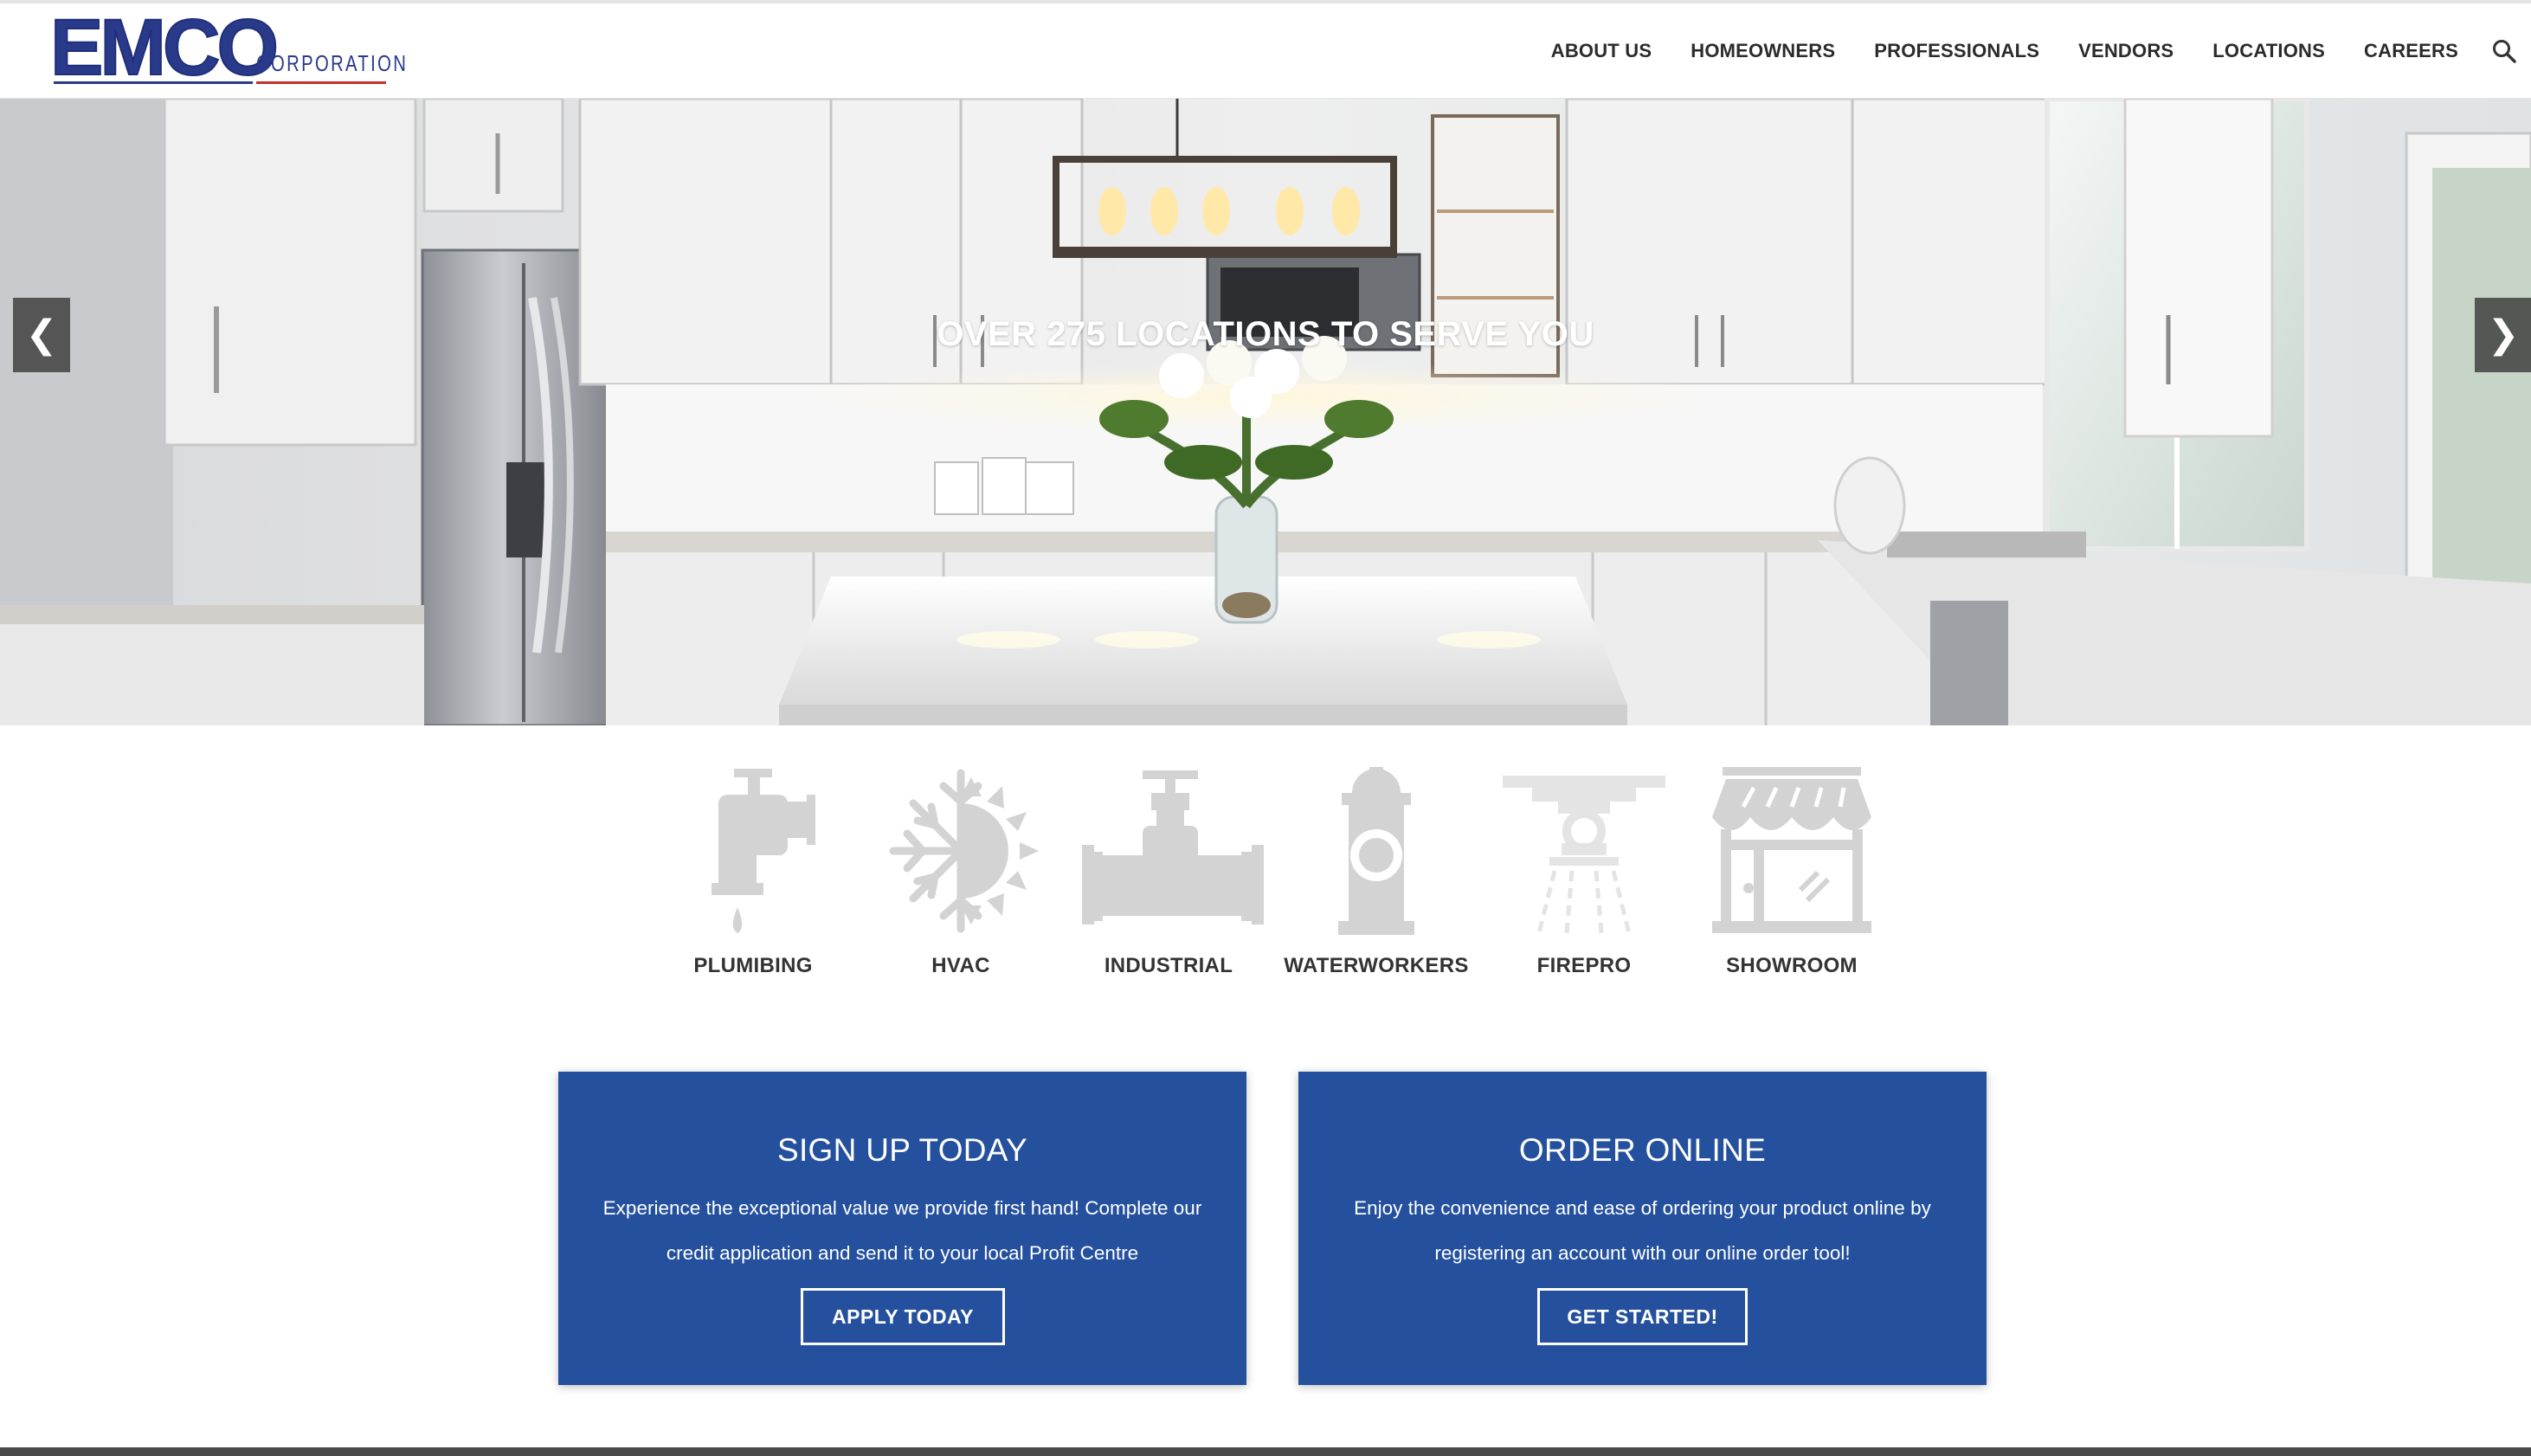 This screenshot has width=2531, height=1456. Describe the element at coordinates (164, 47) in the screenshot. I see `logo-wordmark: EMCO` at that location.